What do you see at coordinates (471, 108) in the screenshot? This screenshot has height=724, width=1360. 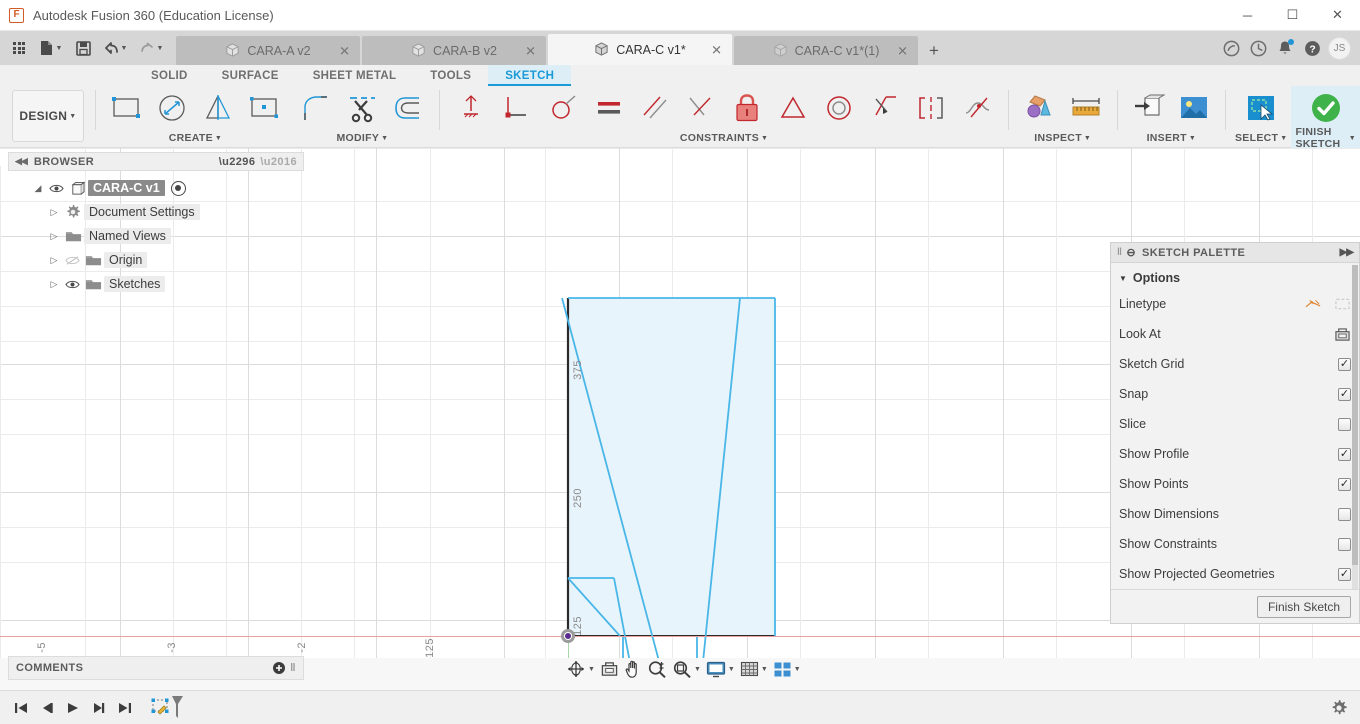 I see `horizontal-vertical-icon` at bounding box center [471, 108].